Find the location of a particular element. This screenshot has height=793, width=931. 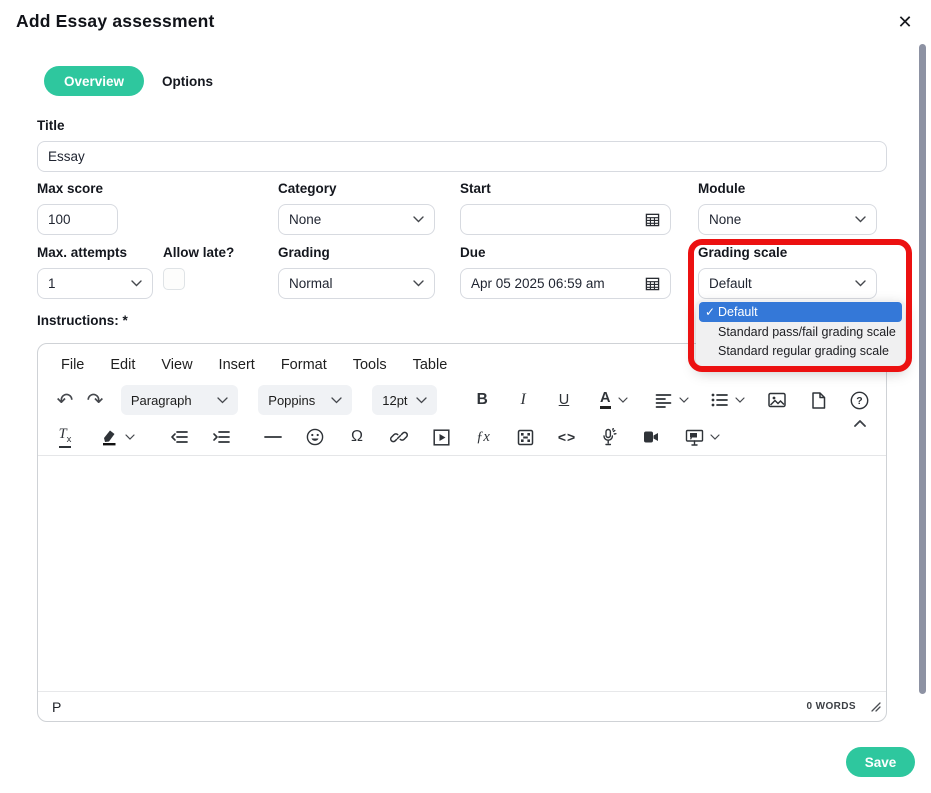

highlight-color-icon is located at coordinates (117, 437).